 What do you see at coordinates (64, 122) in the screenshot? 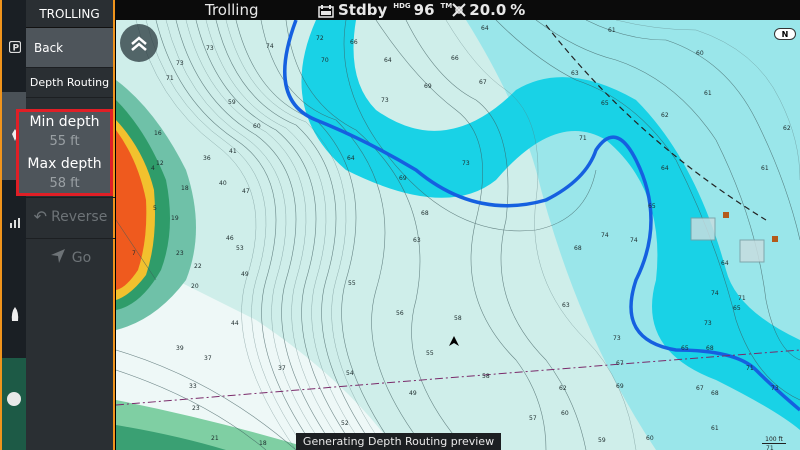
I see `min-depth-label: Min depth` at bounding box center [64, 122].